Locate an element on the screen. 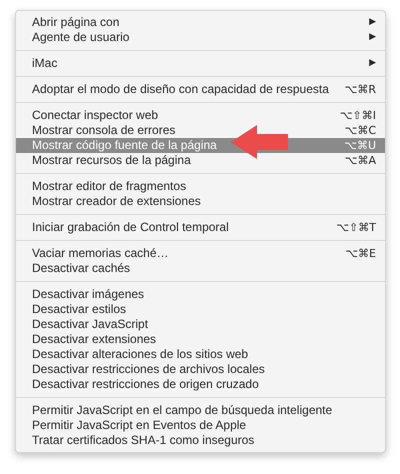  menu-item: Desactivar cachés is located at coordinates (200, 268).